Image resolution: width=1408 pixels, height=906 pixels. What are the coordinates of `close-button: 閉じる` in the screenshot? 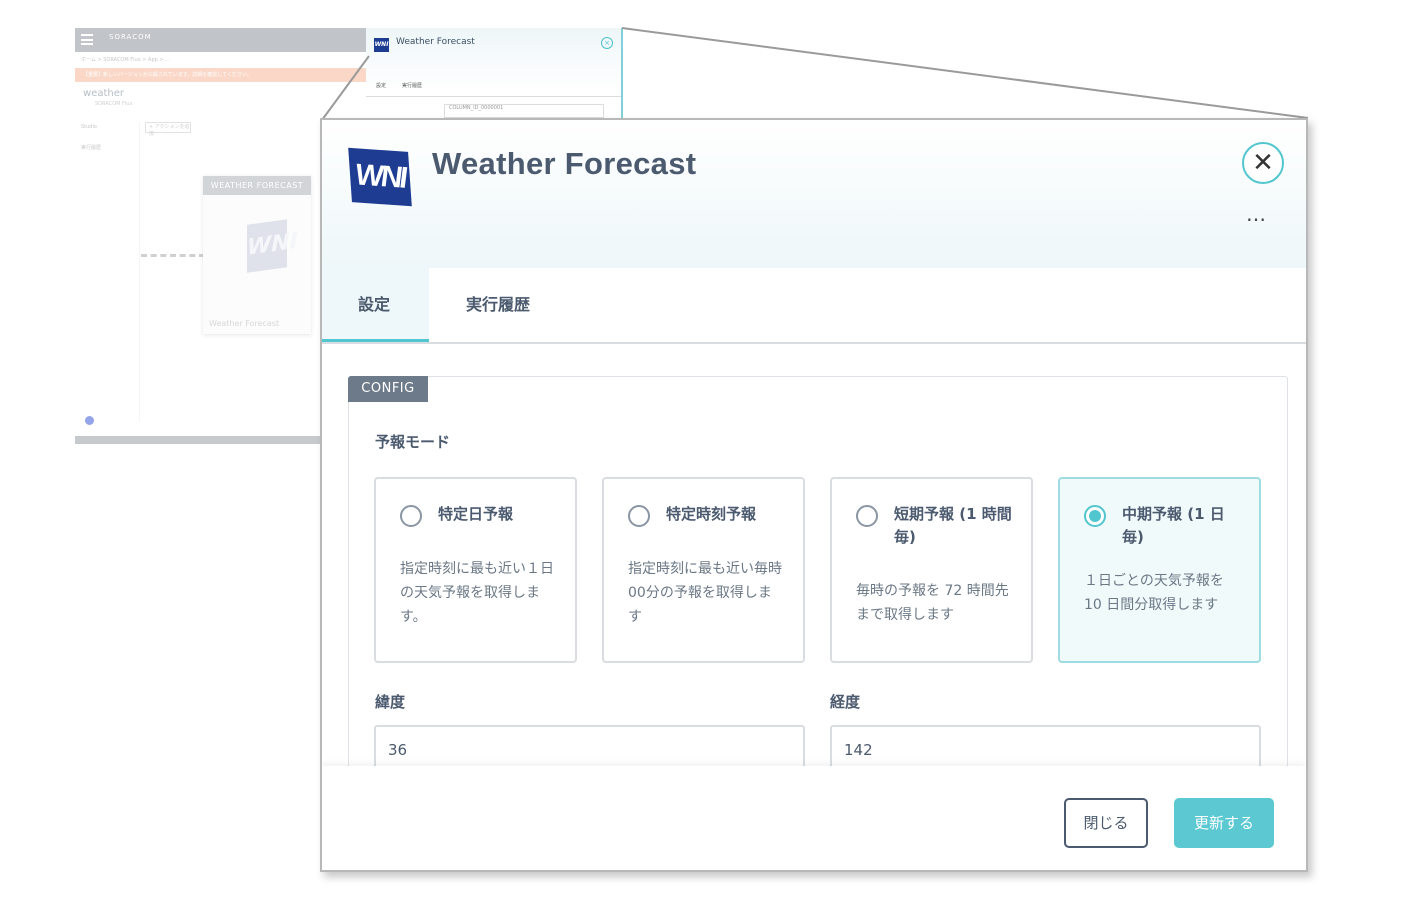 It's located at (1106, 823).